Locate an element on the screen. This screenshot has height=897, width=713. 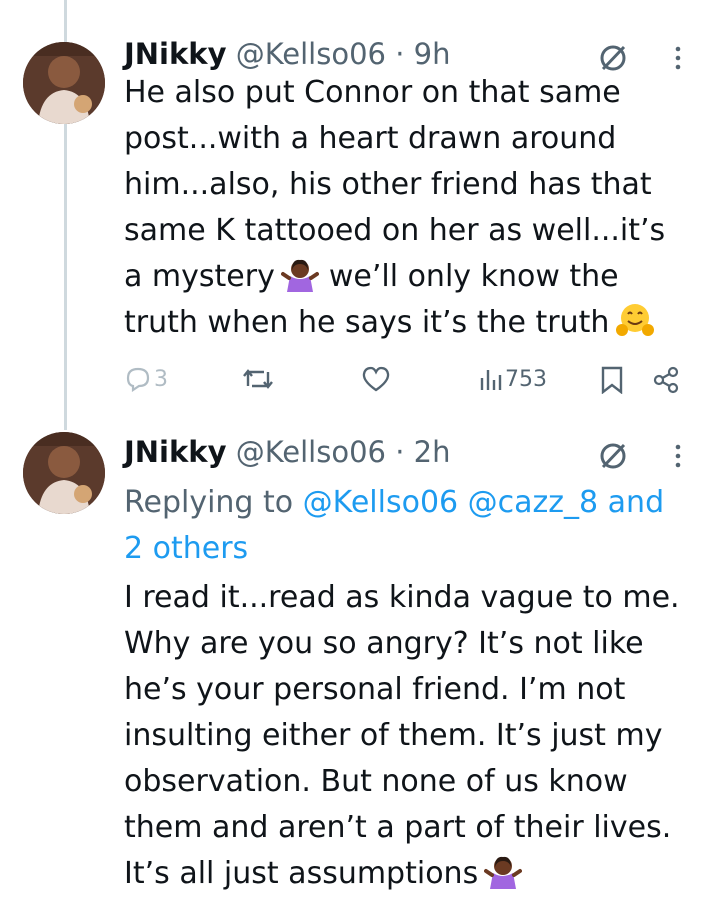
share-icon is located at coordinates (666, 380).